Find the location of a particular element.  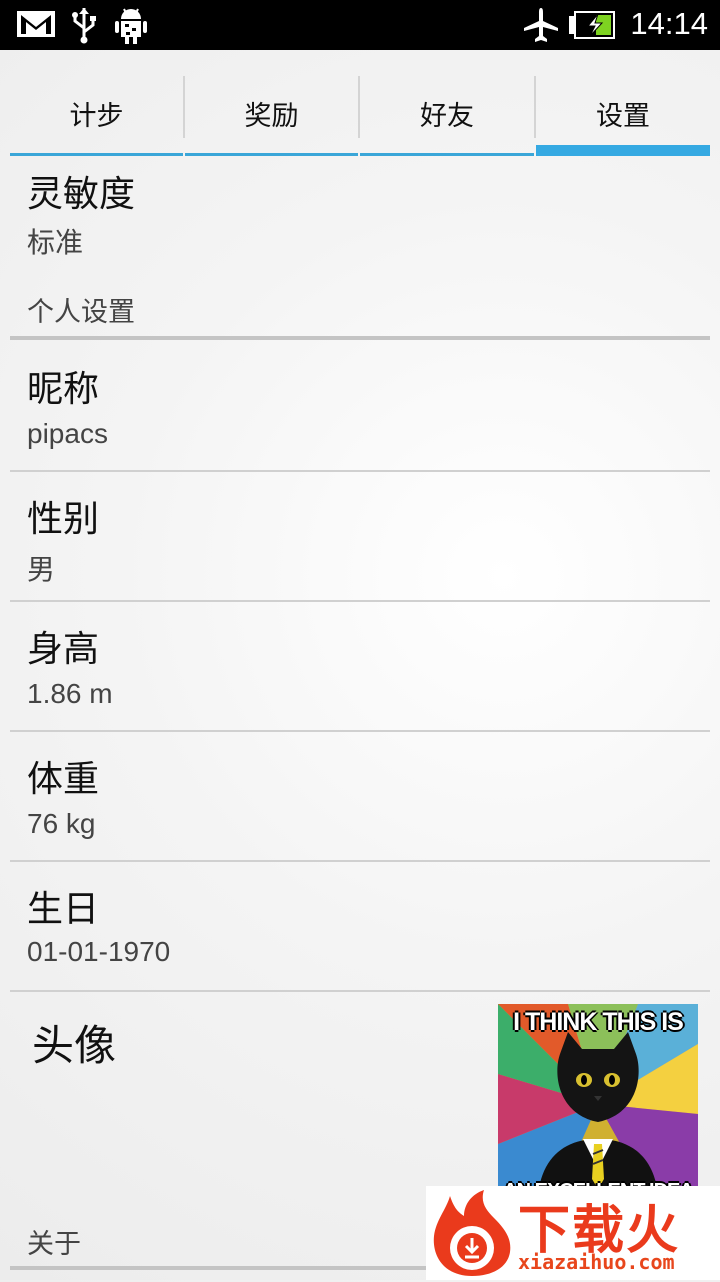

tab-label: 计步 is located at coordinates (96, 116).